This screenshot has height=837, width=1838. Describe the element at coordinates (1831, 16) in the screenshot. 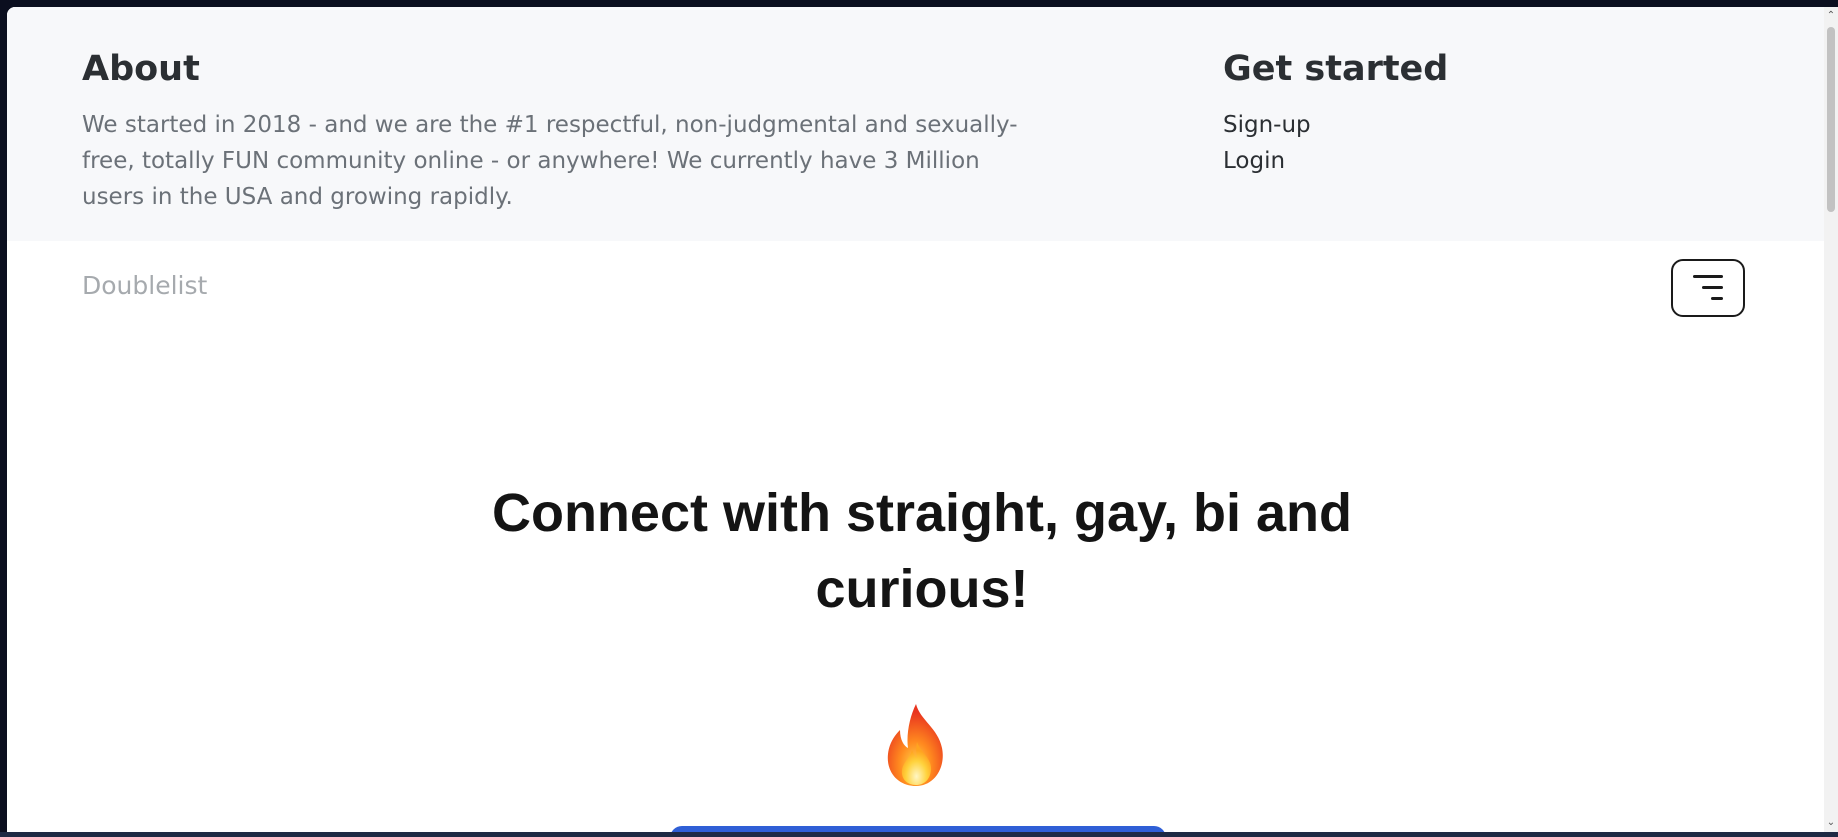

I see `chevron-up-icon: ⌃` at that location.